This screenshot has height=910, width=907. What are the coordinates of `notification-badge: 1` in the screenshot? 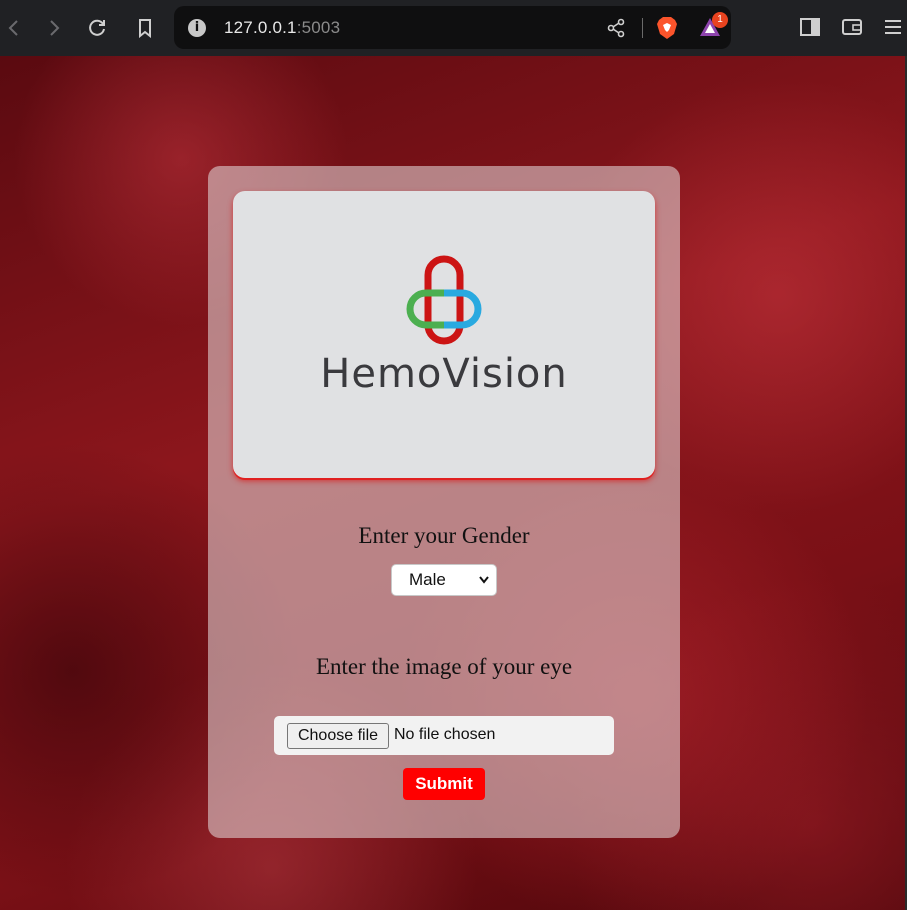 It's located at (720, 20).